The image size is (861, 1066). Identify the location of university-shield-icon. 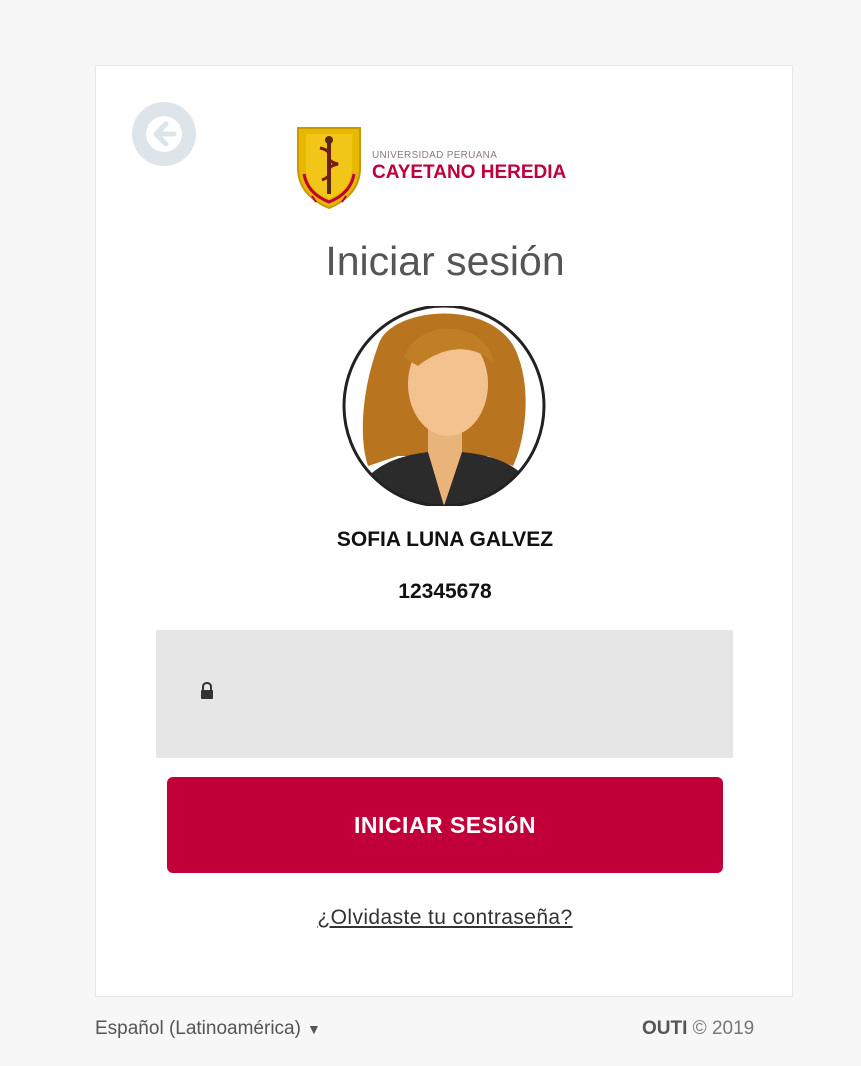
(329, 168).